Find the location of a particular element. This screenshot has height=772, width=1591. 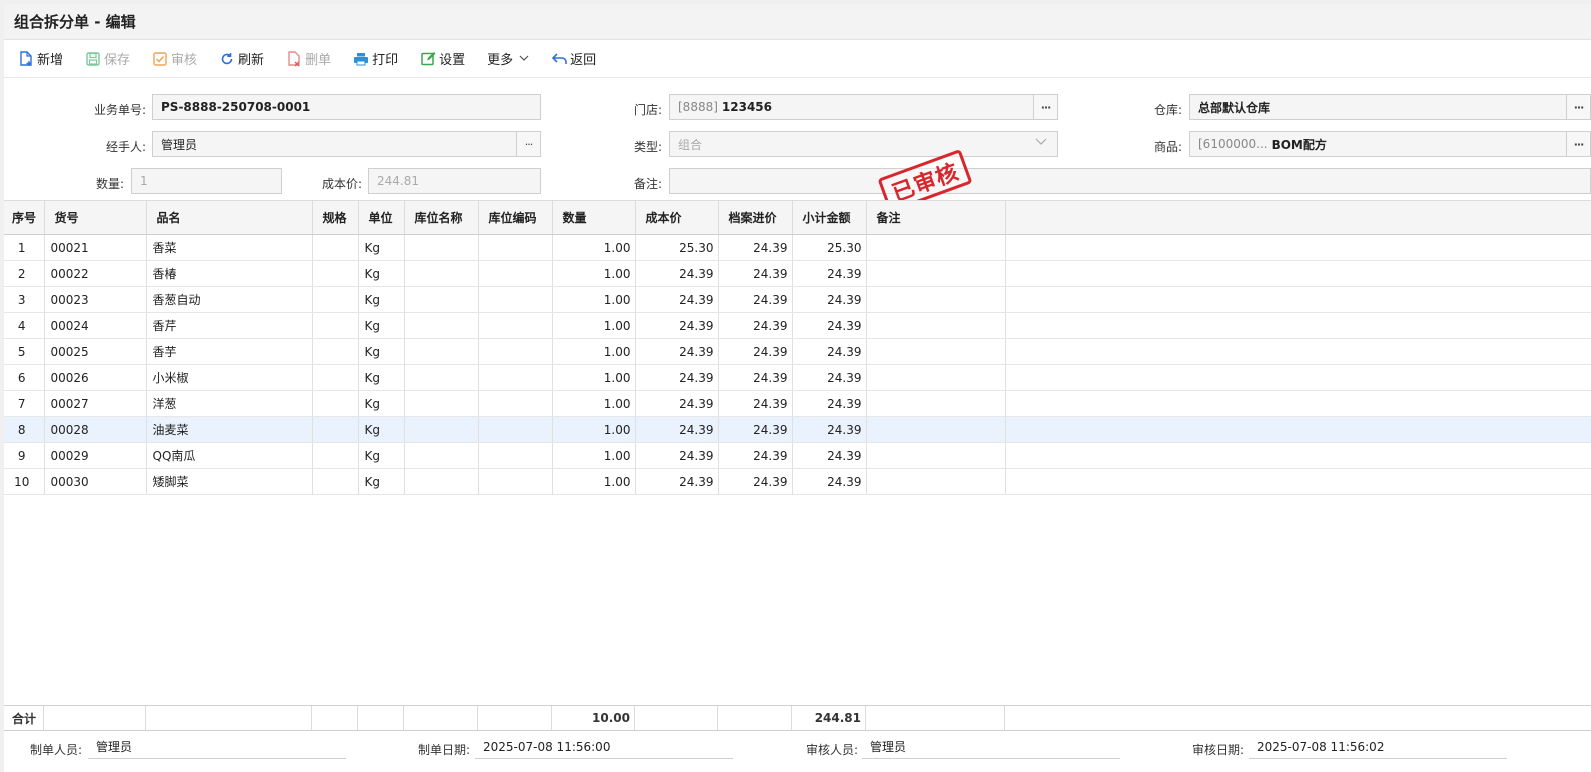

table-cell: 10 is located at coordinates (24, 481).